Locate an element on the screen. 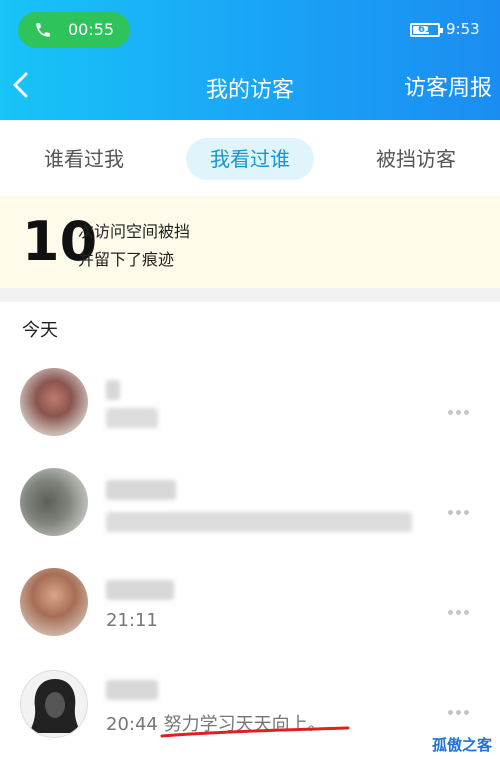 Image resolution: width=500 pixels, height=759 pixels. battery-icon: 61 is located at coordinates (426, 30).